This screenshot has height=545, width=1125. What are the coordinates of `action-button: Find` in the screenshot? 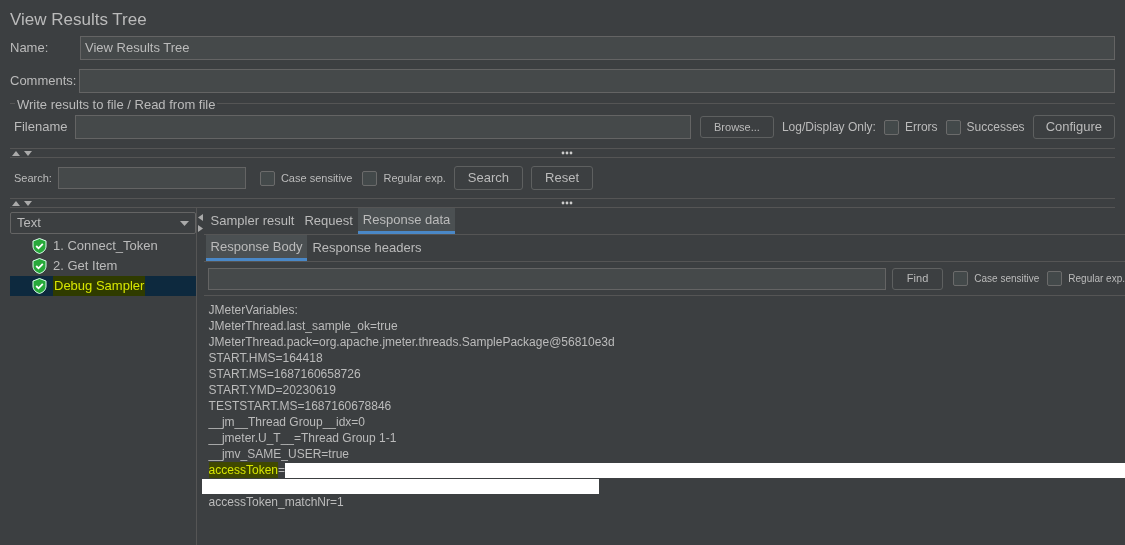 It's located at (917, 278).